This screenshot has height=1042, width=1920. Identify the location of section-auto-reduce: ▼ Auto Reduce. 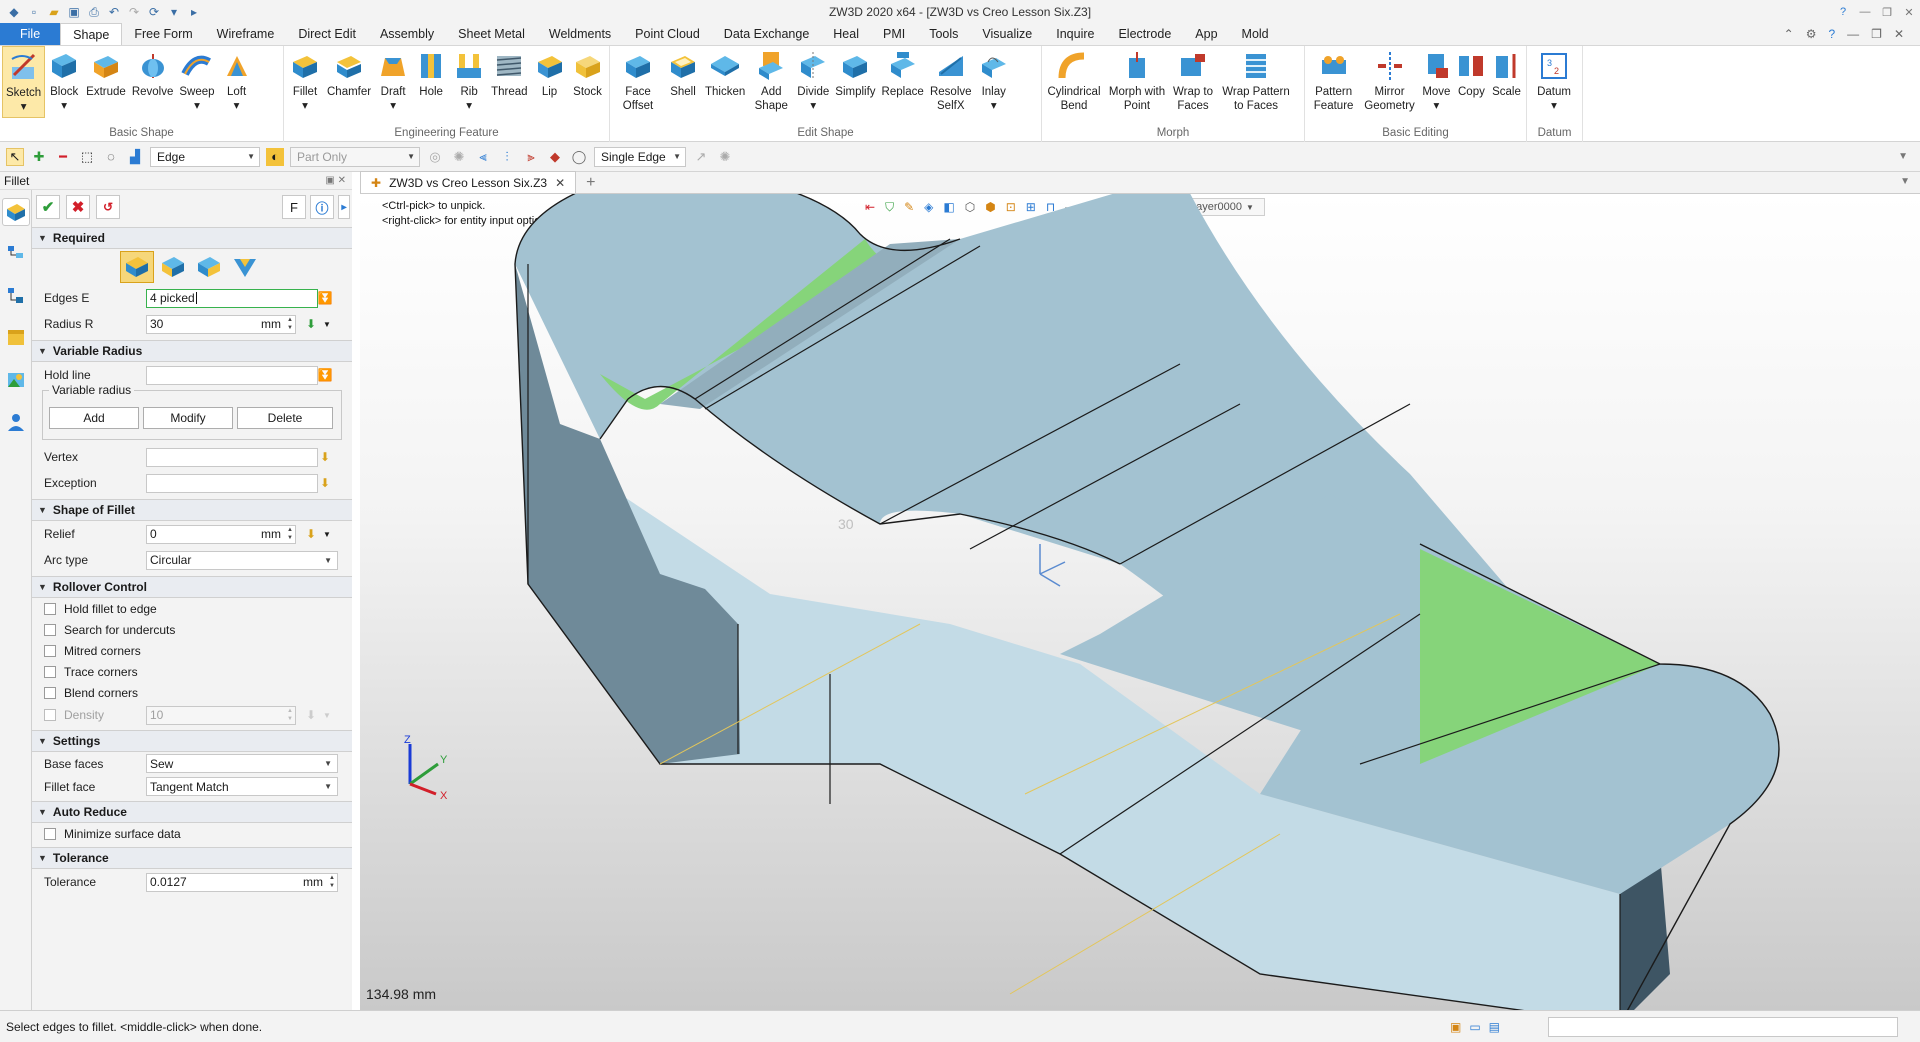
(192, 812).